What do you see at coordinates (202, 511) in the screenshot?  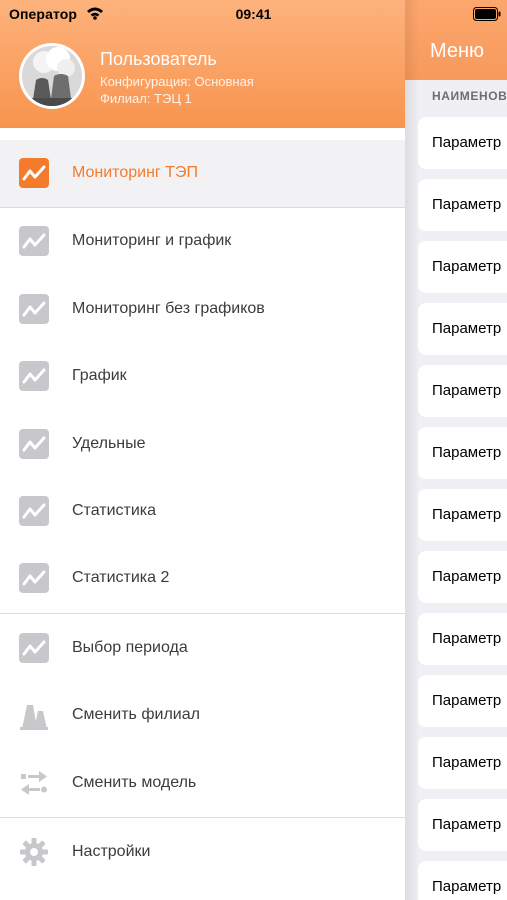 I see `menu-item-statistics: Статистика` at bounding box center [202, 511].